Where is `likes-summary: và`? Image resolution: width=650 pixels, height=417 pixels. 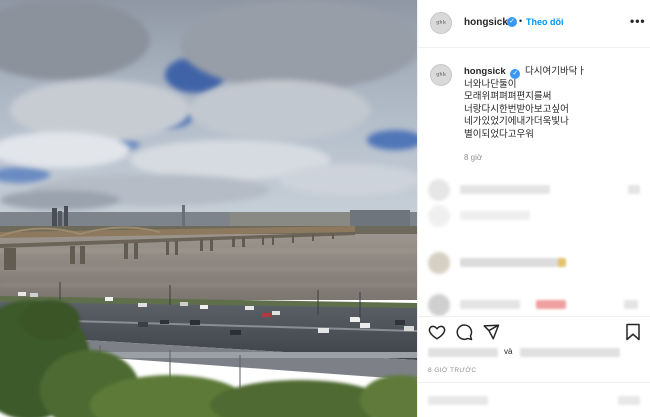 likes-summary: và is located at coordinates (535, 353).